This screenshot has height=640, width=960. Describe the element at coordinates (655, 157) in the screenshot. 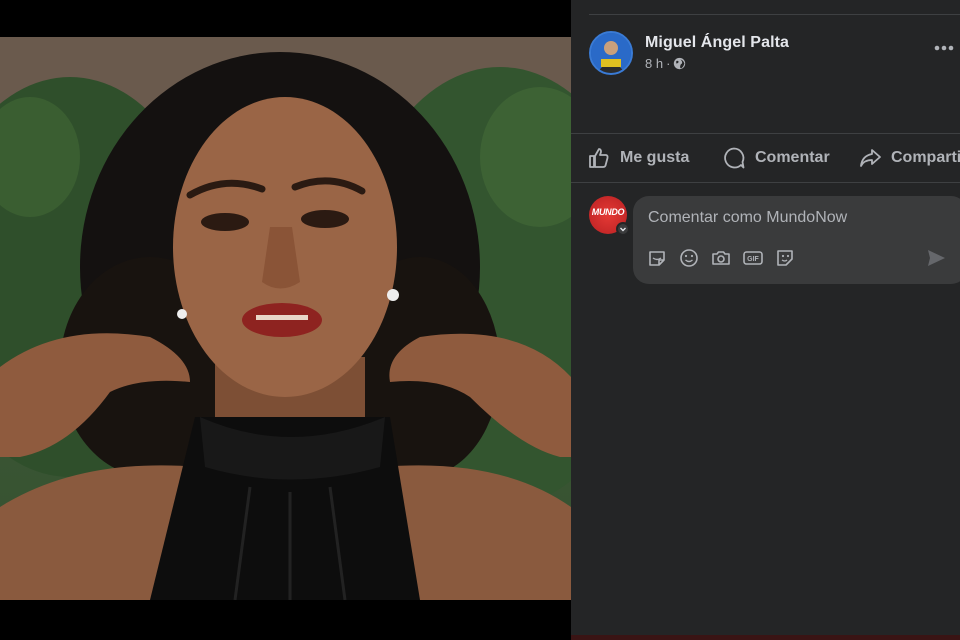

I see `like-label: Me gusta` at that location.